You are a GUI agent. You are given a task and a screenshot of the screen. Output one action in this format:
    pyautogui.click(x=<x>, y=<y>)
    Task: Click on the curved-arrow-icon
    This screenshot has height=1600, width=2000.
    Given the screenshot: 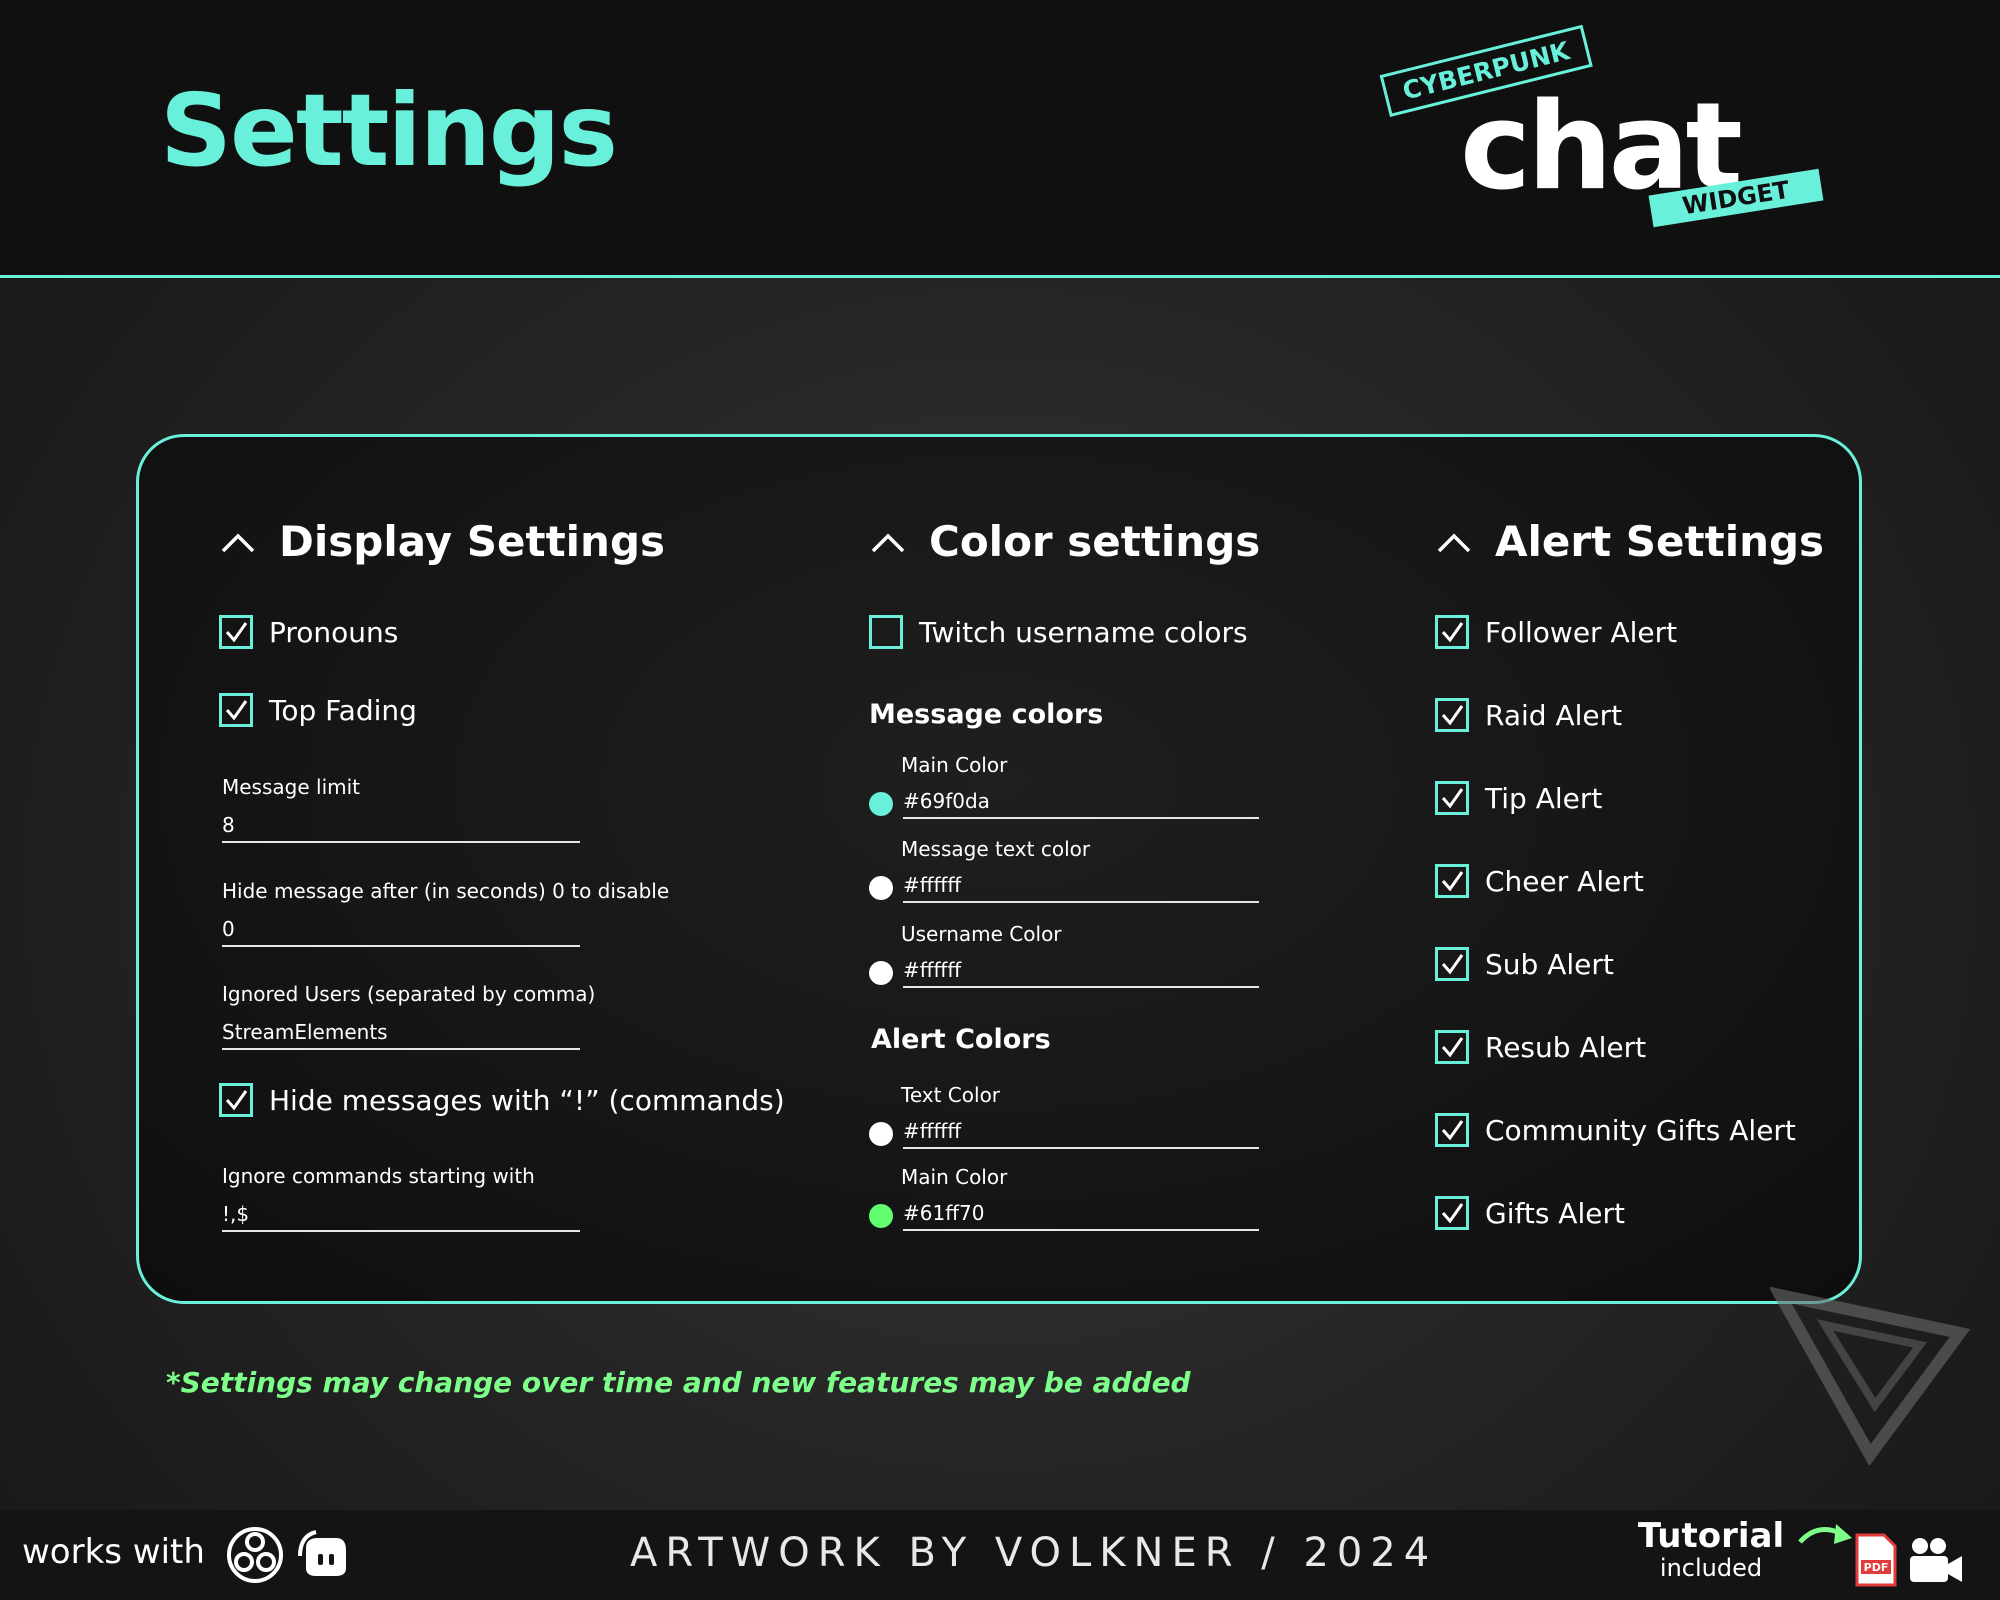 What is the action you would take?
    pyautogui.click(x=1825, y=1534)
    